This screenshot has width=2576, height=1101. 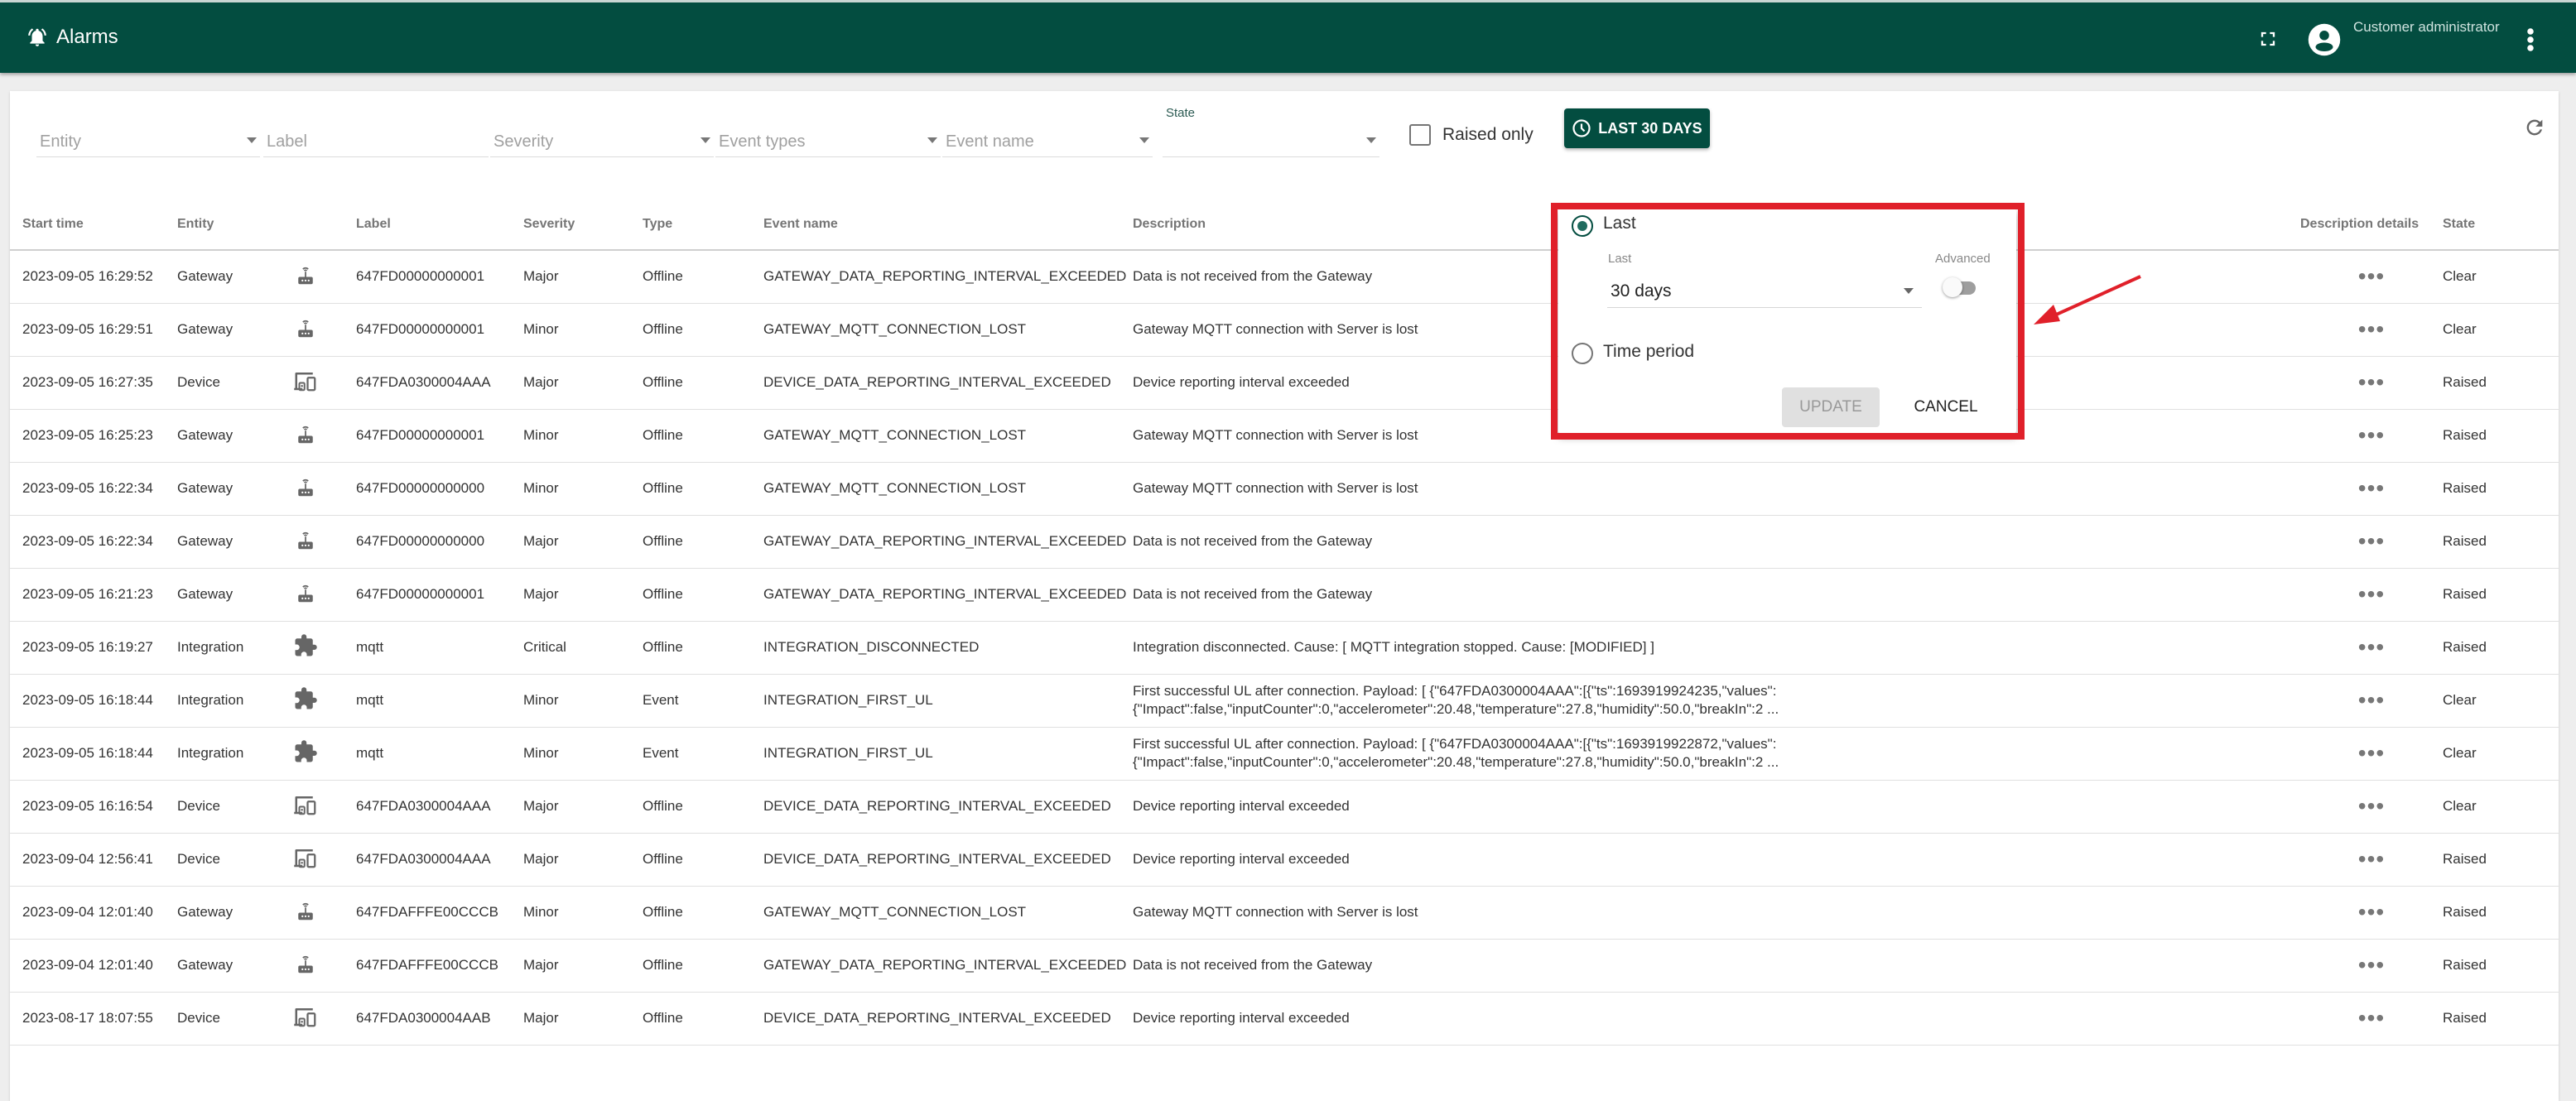 I want to click on account-circle-icon, so click(x=2324, y=40).